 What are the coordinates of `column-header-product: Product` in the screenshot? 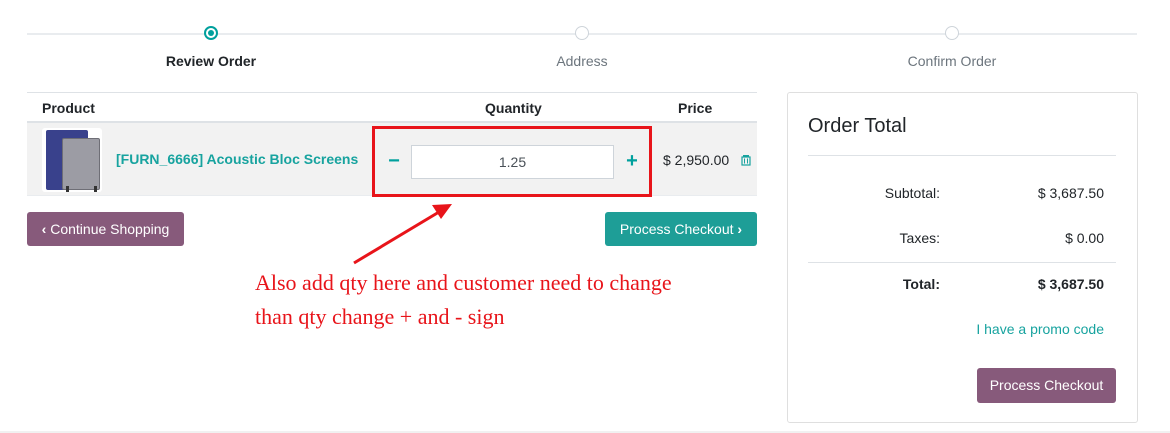 It's located at (68, 108).